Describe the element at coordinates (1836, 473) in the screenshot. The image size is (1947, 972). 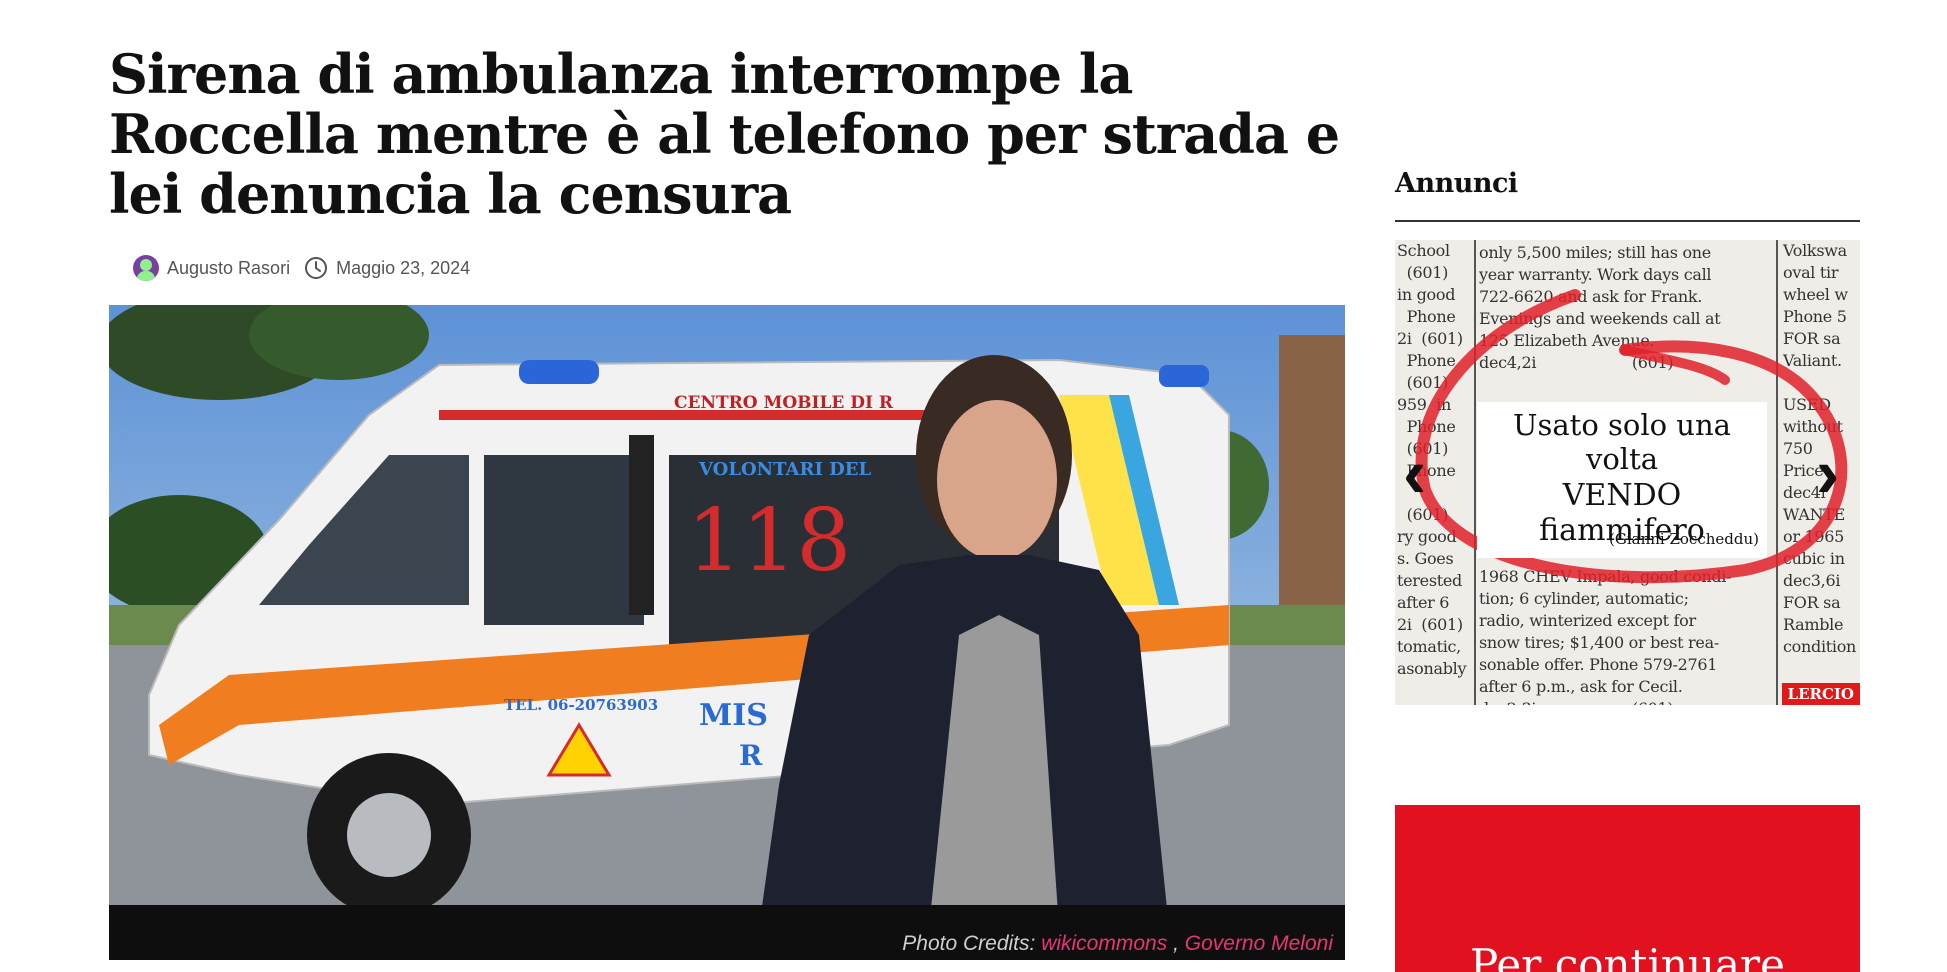
I see `chevron-right-icon: ›` at that location.